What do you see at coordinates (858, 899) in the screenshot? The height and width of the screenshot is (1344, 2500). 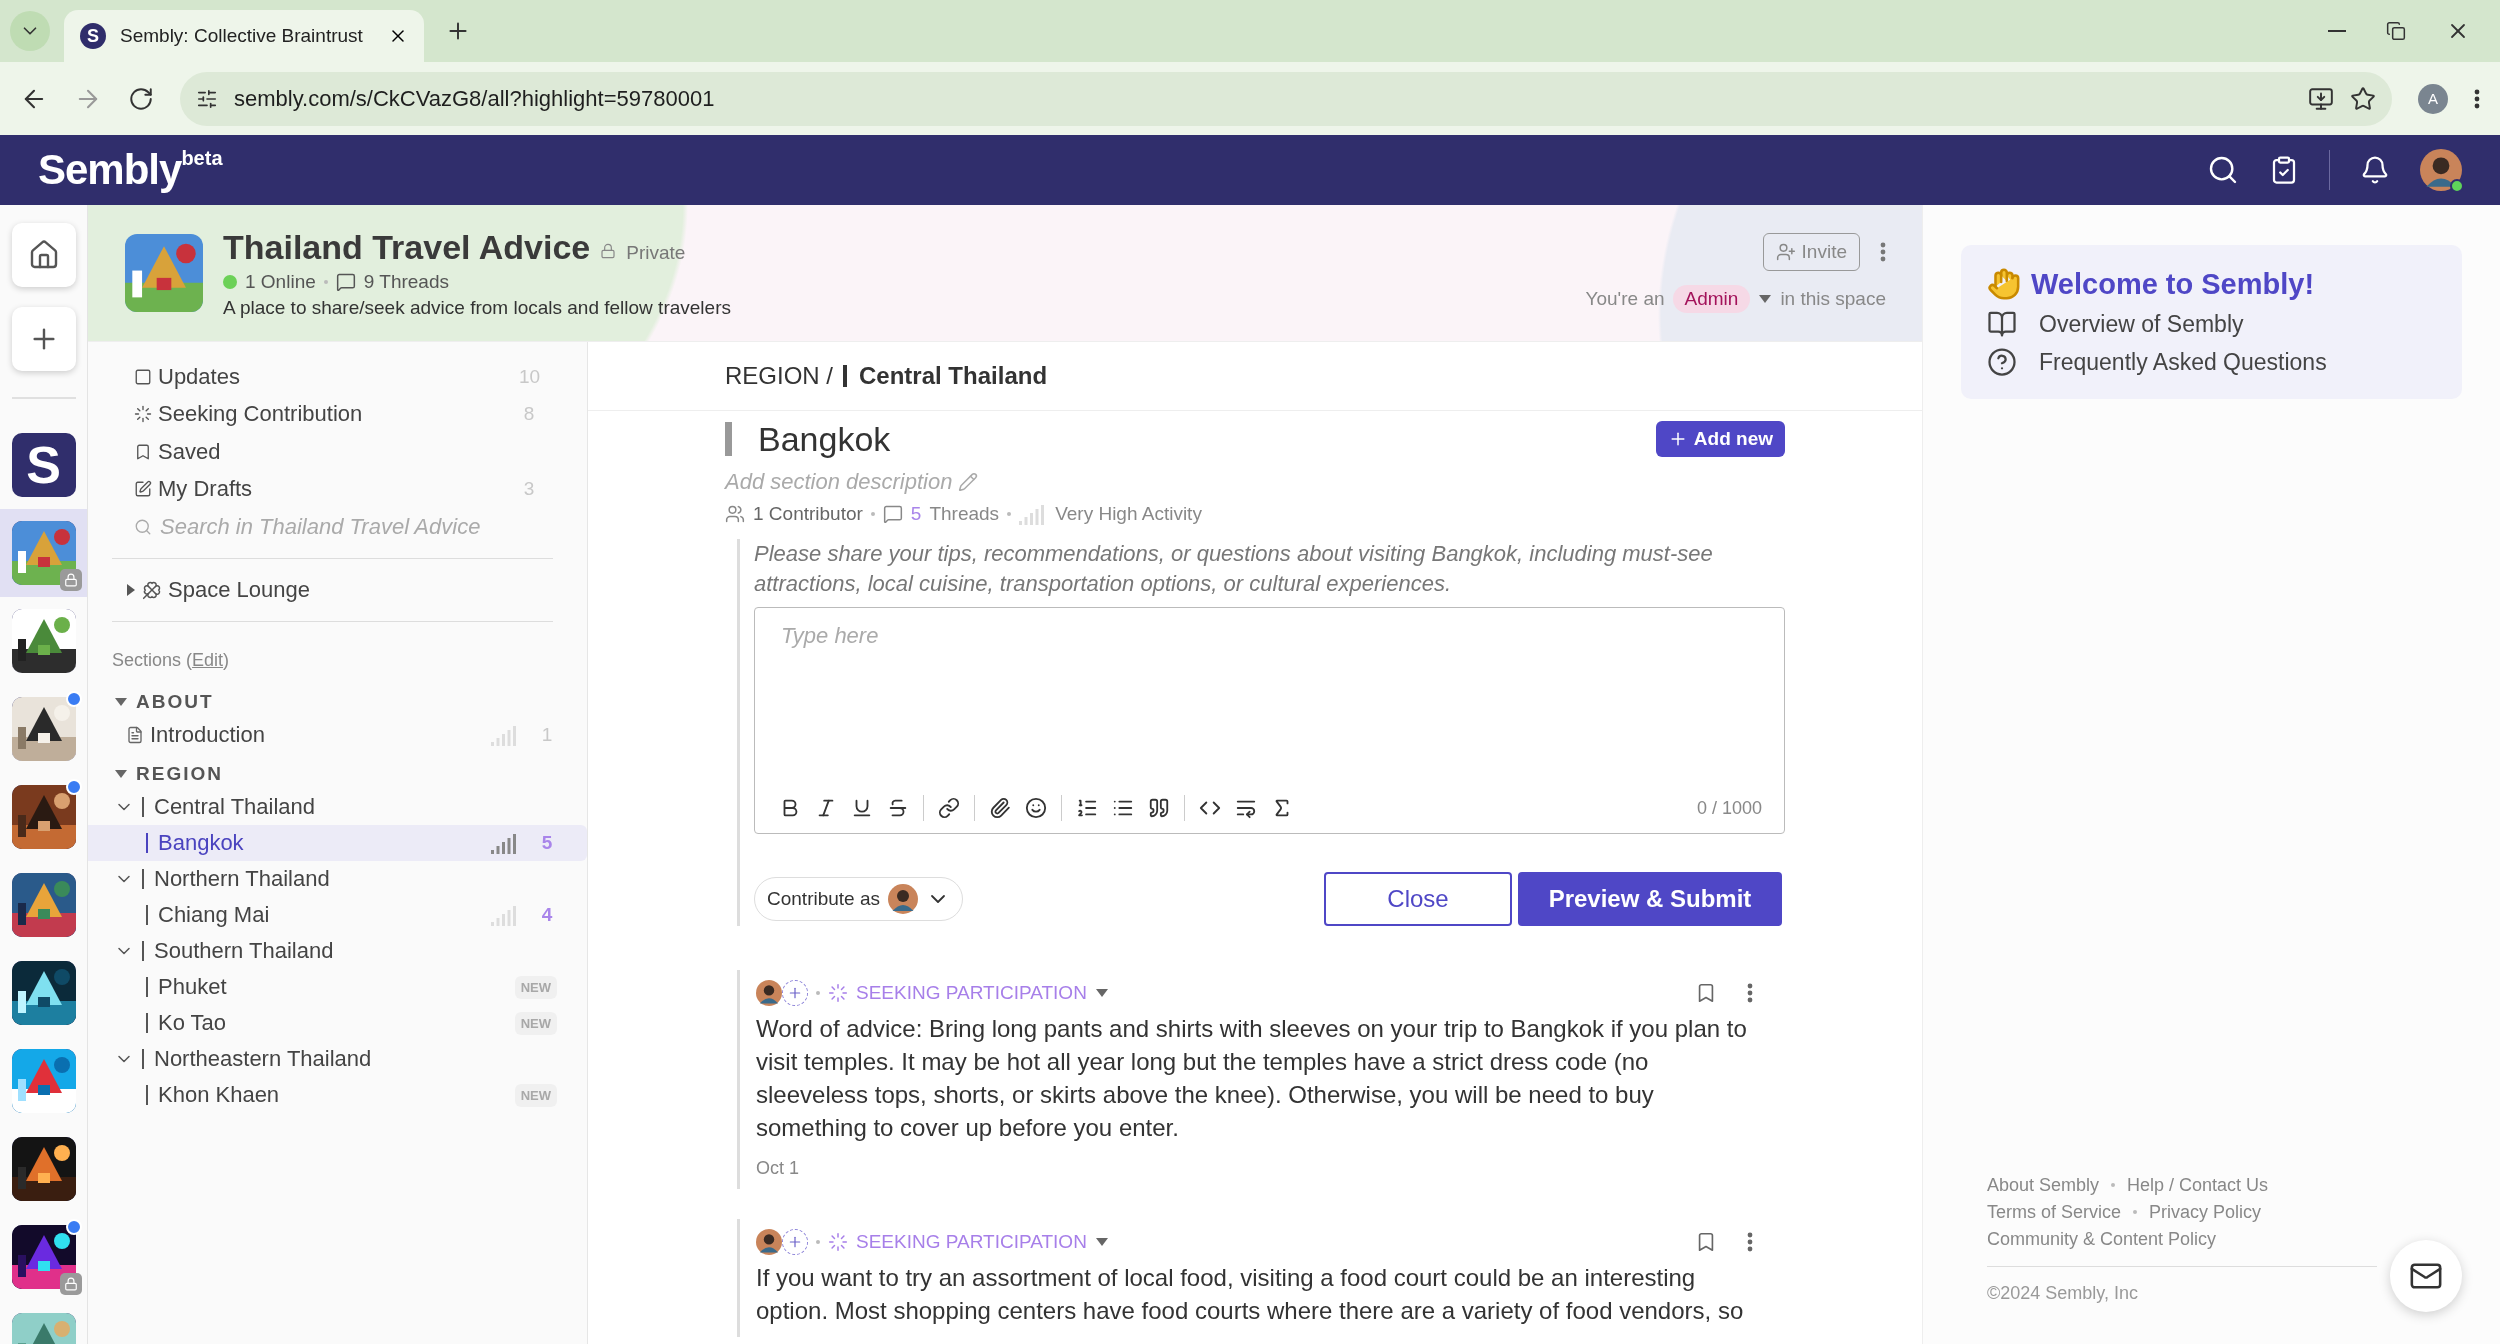 I see `contribute-as-button: Contribute as` at bounding box center [858, 899].